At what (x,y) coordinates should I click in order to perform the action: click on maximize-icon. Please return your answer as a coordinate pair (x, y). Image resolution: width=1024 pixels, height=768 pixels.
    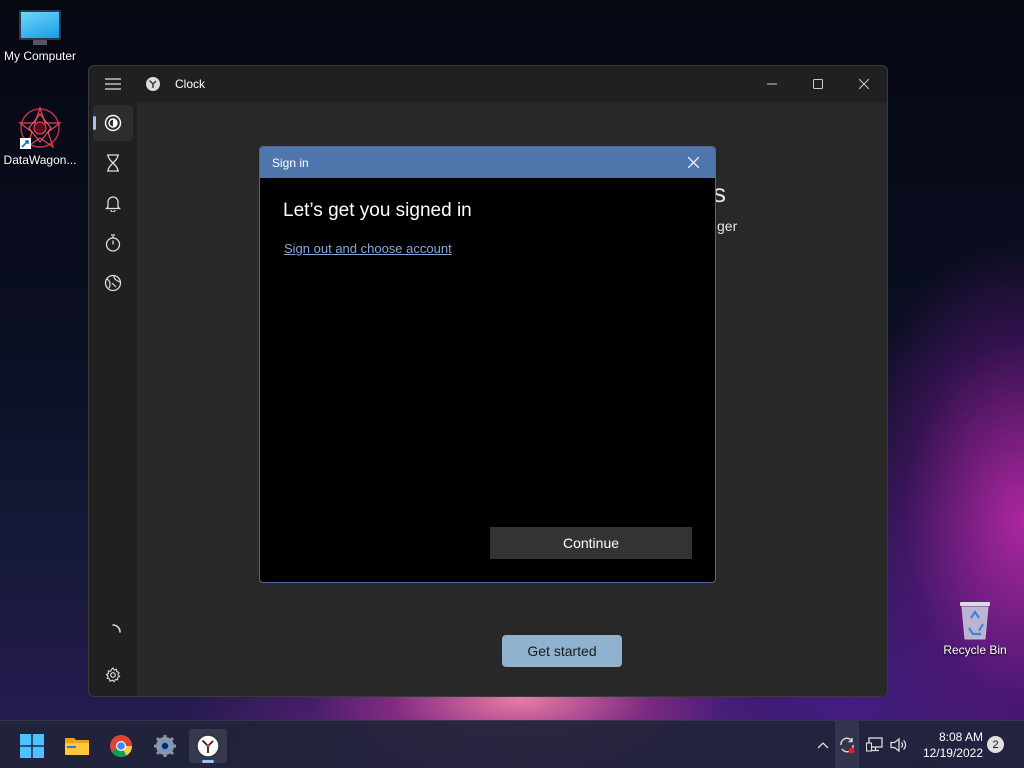
    Looking at the image, I should click on (818, 84).